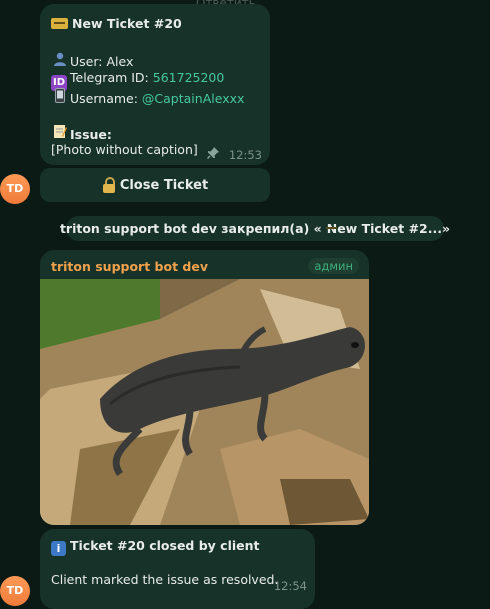 The height and width of the screenshot is (609, 490). I want to click on issue-label: Issue:, so click(91, 134).